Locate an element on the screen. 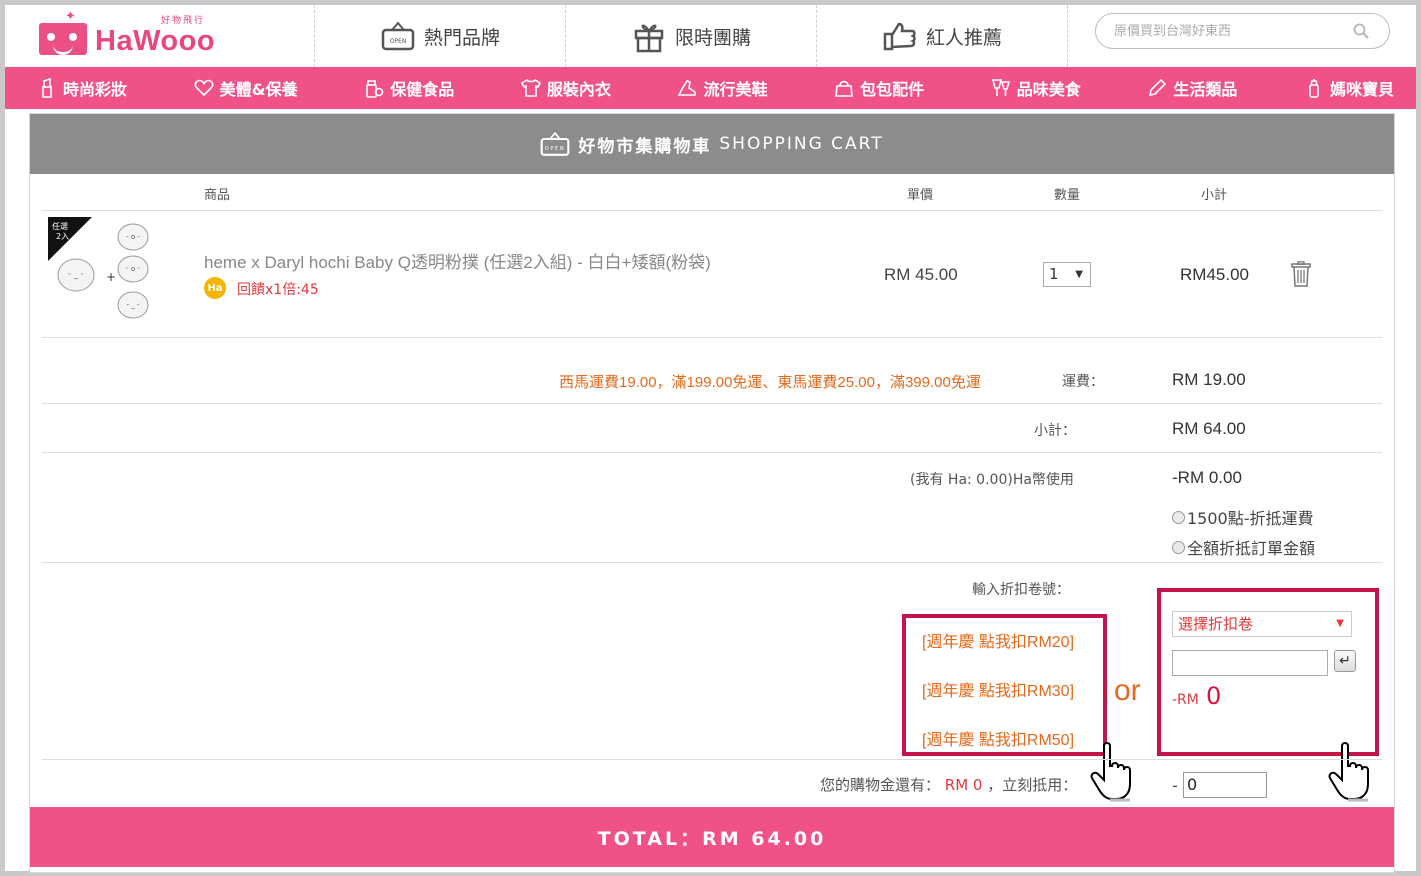  shipping-value: RM 19.00 is located at coordinates (1209, 379).